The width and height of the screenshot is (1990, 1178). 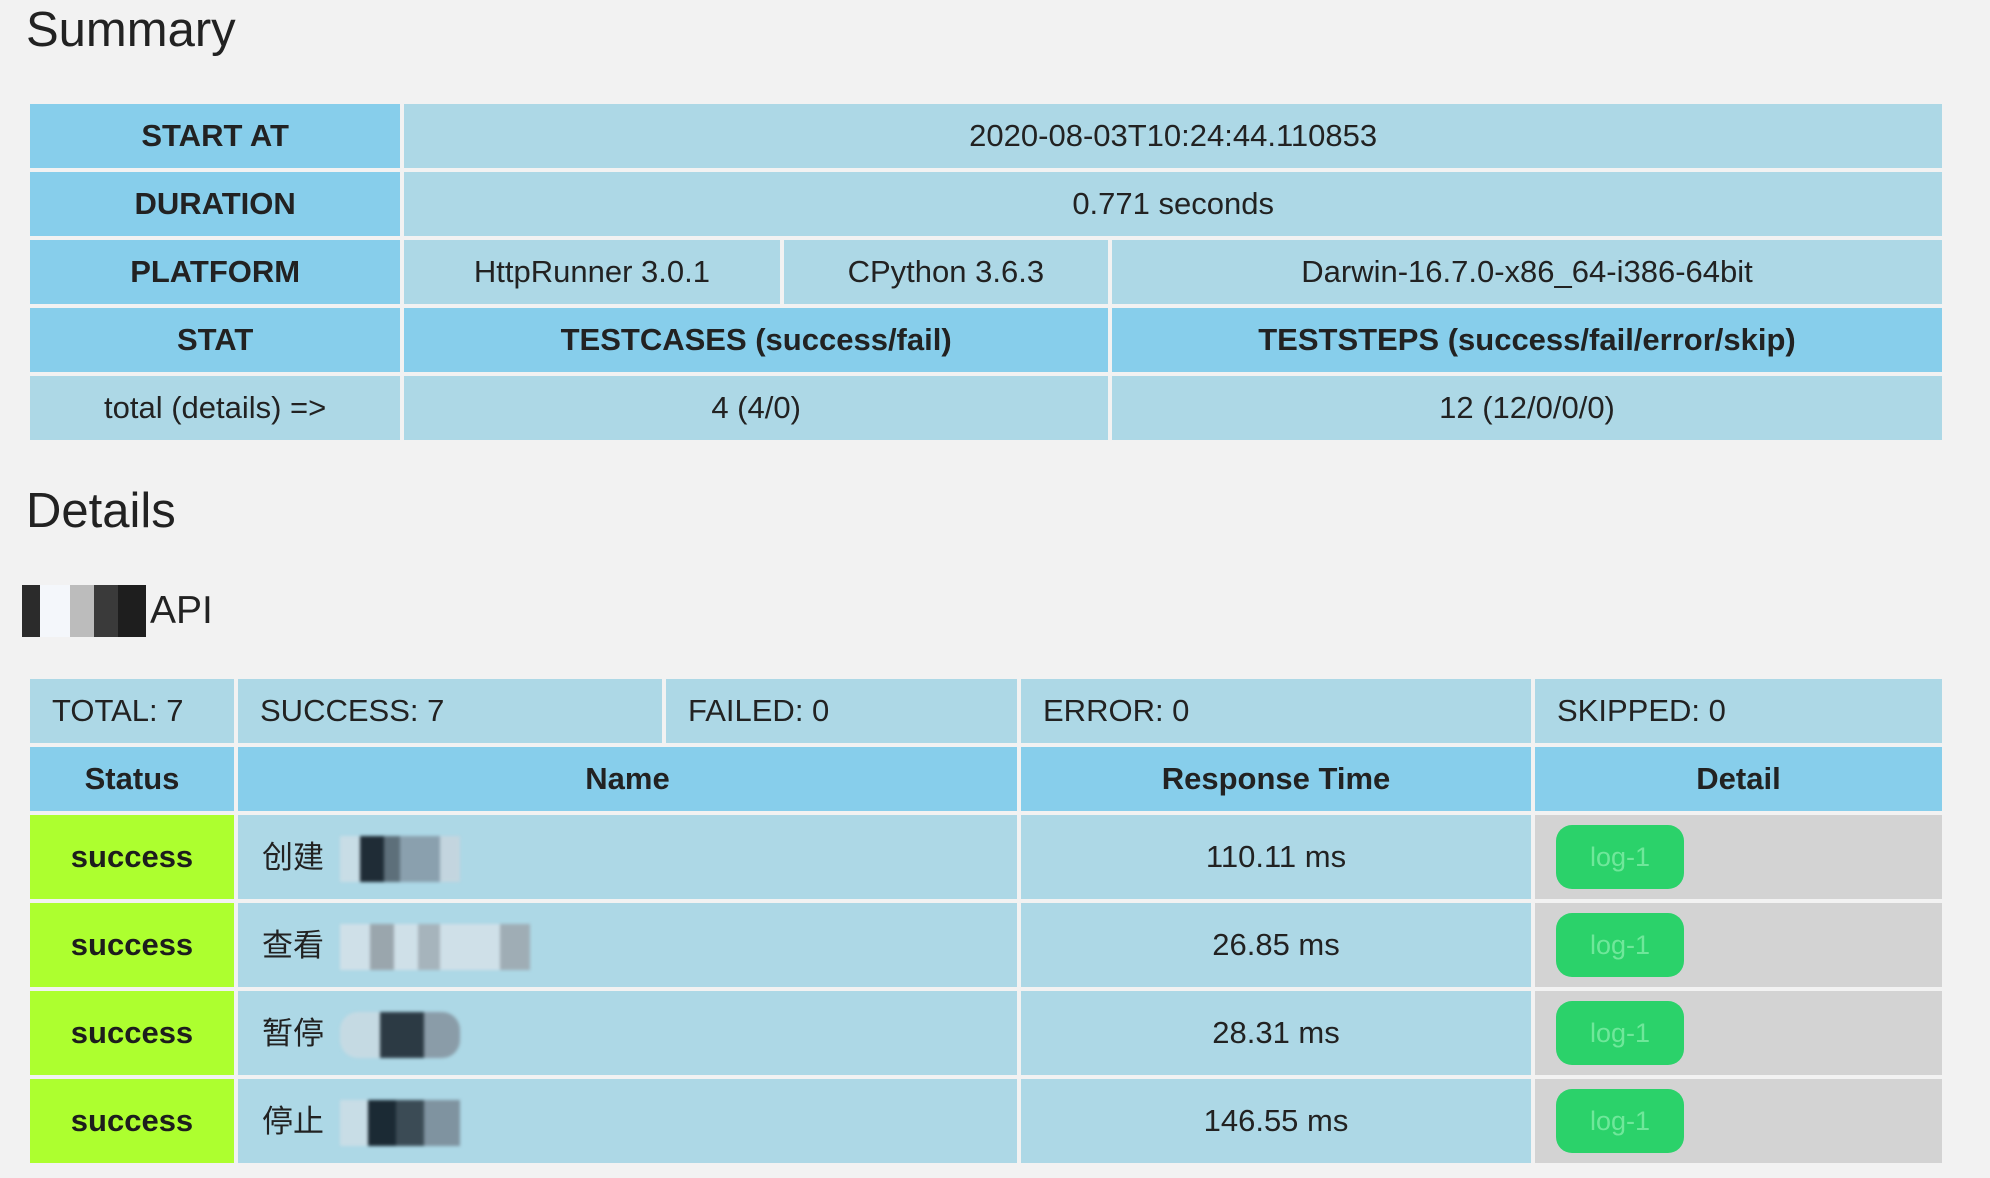 I want to click on step-name-cell: 暂停, so click(x=627, y=1033).